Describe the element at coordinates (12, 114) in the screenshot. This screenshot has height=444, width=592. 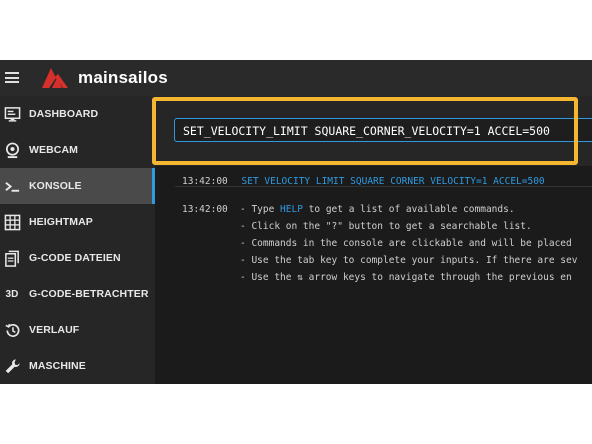
I see `dashboard-icon` at that location.